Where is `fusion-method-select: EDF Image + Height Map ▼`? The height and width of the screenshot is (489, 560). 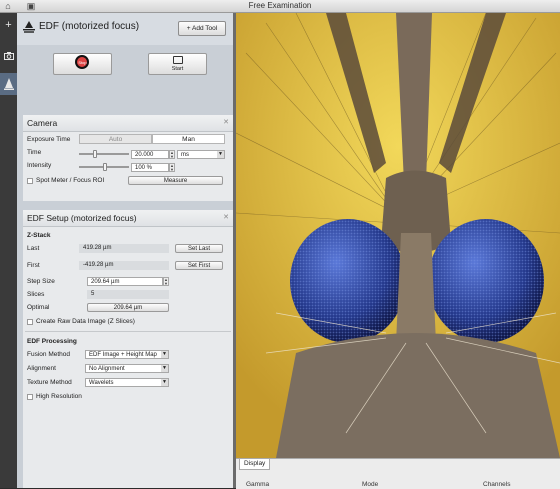 fusion-method-select: EDF Image + Height Map ▼ is located at coordinates (127, 354).